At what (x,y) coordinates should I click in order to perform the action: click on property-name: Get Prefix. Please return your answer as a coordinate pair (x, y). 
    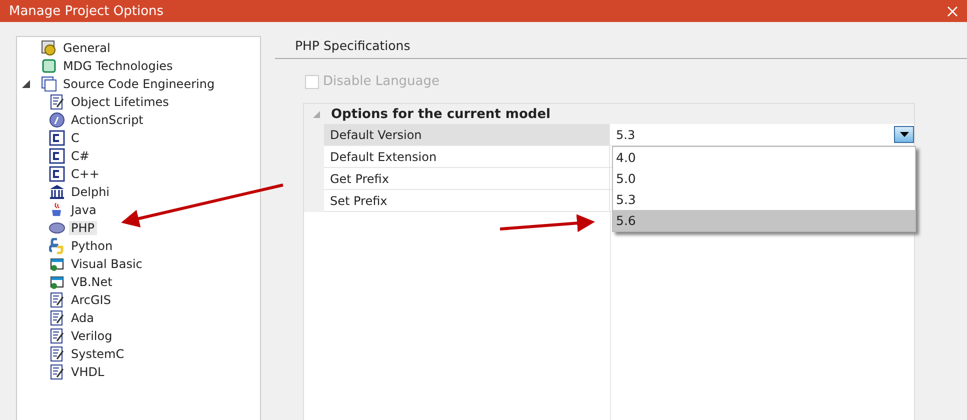
    Looking at the image, I should click on (467, 178).